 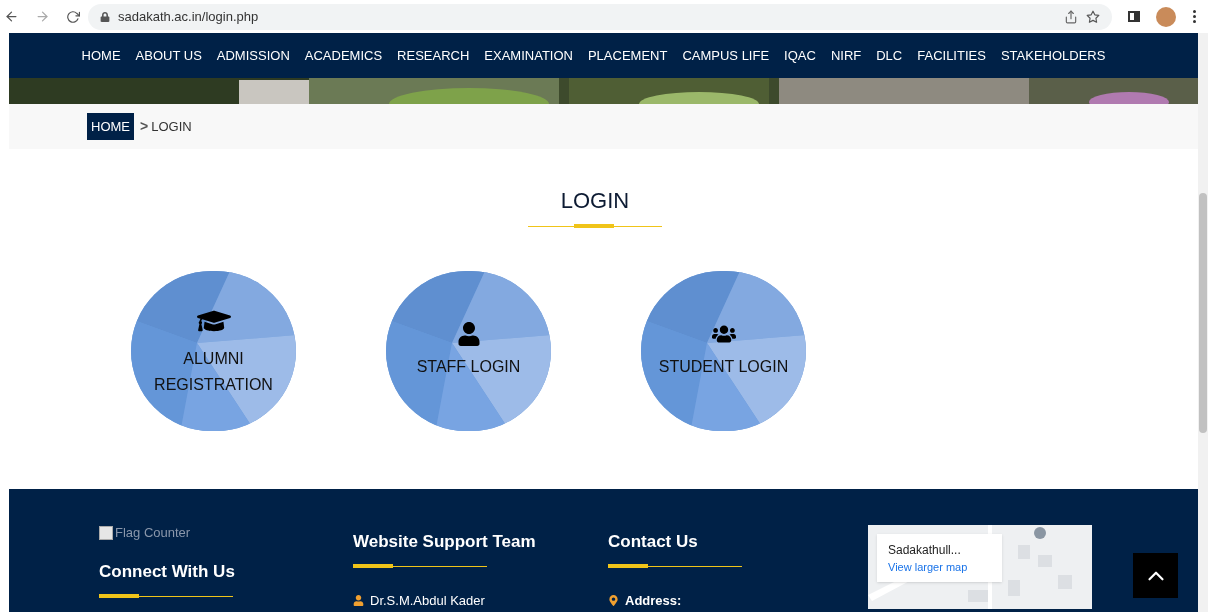 What do you see at coordinates (468, 351) in the screenshot?
I see `login-option-button: STAFF LOGIN` at bounding box center [468, 351].